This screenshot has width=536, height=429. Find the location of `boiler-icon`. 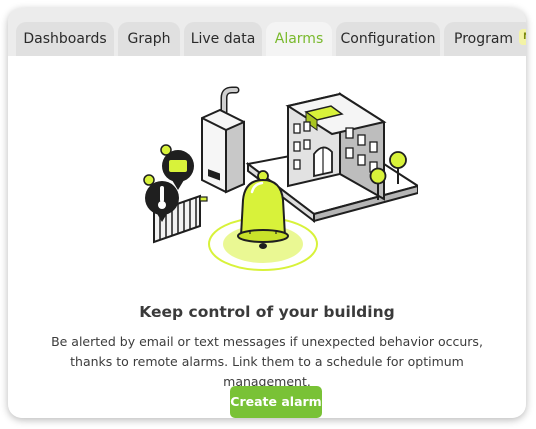

boiler-icon is located at coordinates (223, 140).